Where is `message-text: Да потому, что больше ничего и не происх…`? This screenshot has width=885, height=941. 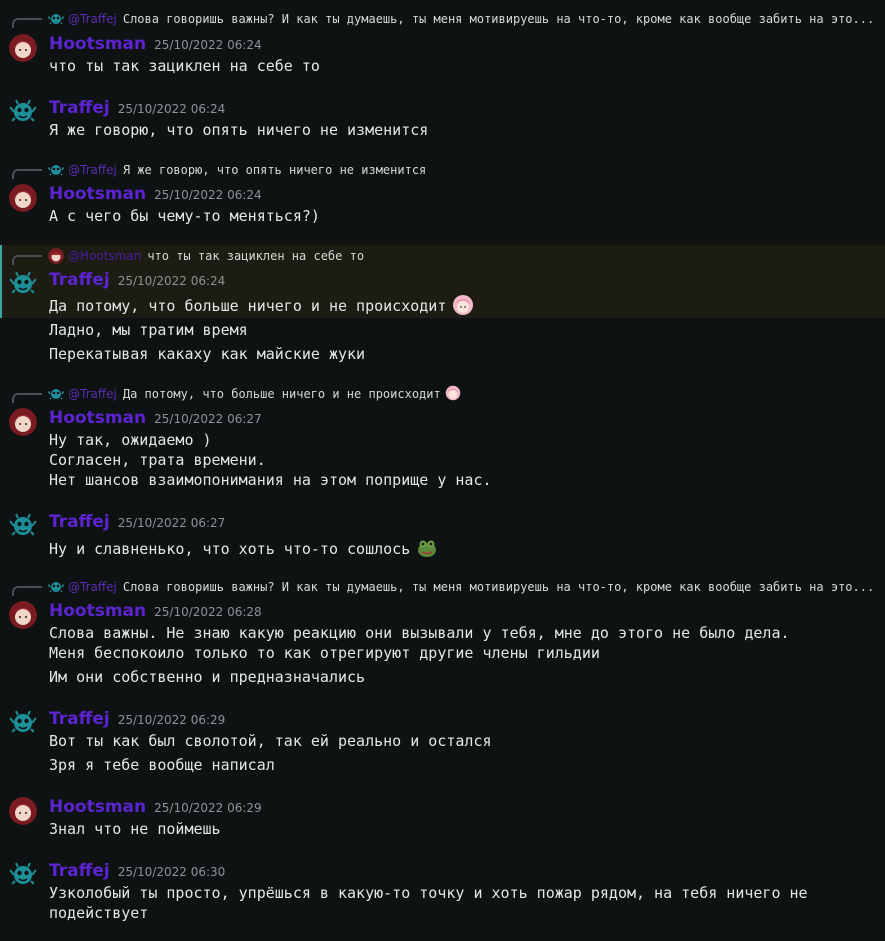 message-text: Да потому, что больше ничего и не происх… is located at coordinates (261, 305).